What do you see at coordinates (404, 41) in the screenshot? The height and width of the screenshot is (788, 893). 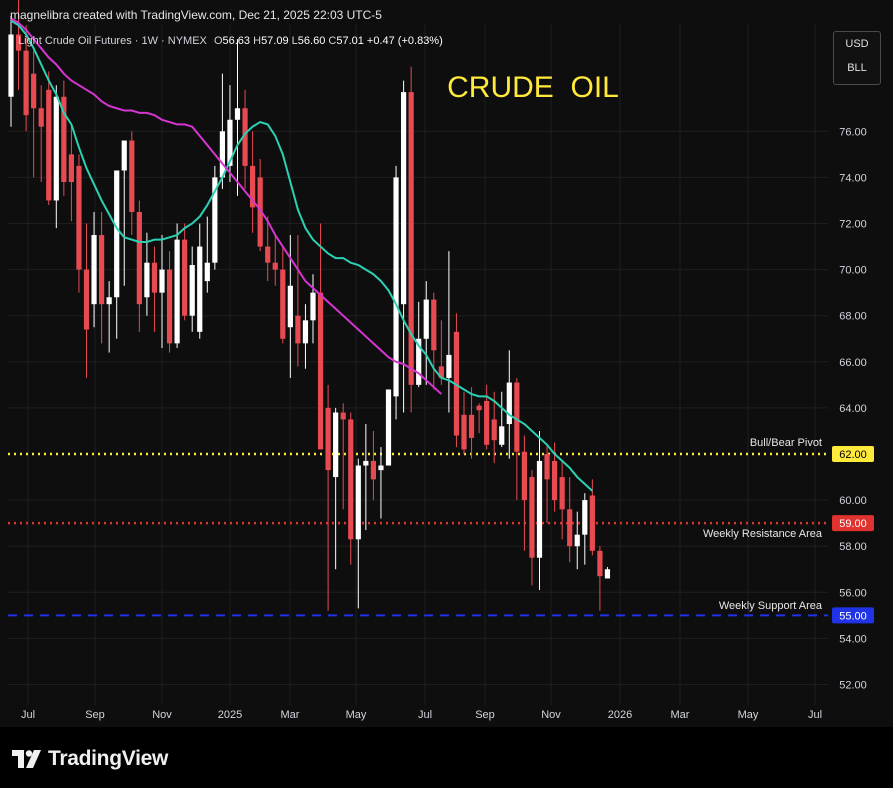 I see `legend-change: +0.47 (+0.83%)` at bounding box center [404, 41].